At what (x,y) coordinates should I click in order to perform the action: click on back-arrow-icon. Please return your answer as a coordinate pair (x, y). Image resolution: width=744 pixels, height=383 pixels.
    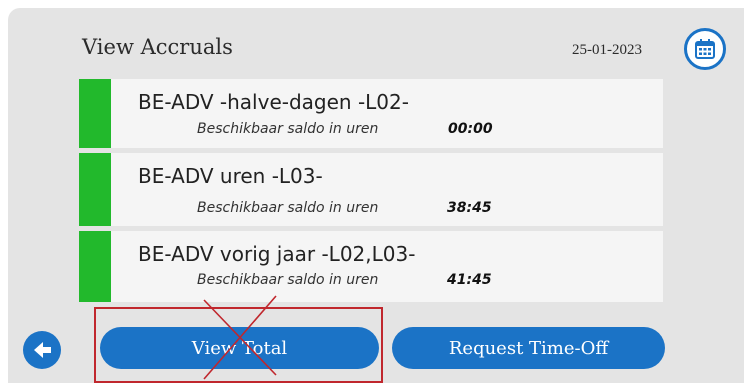
    Looking at the image, I should click on (42, 350).